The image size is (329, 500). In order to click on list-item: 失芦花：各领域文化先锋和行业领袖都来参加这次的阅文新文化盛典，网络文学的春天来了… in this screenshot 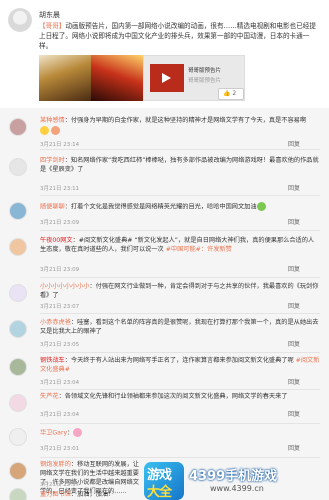, I will do `click(164, 407)`.